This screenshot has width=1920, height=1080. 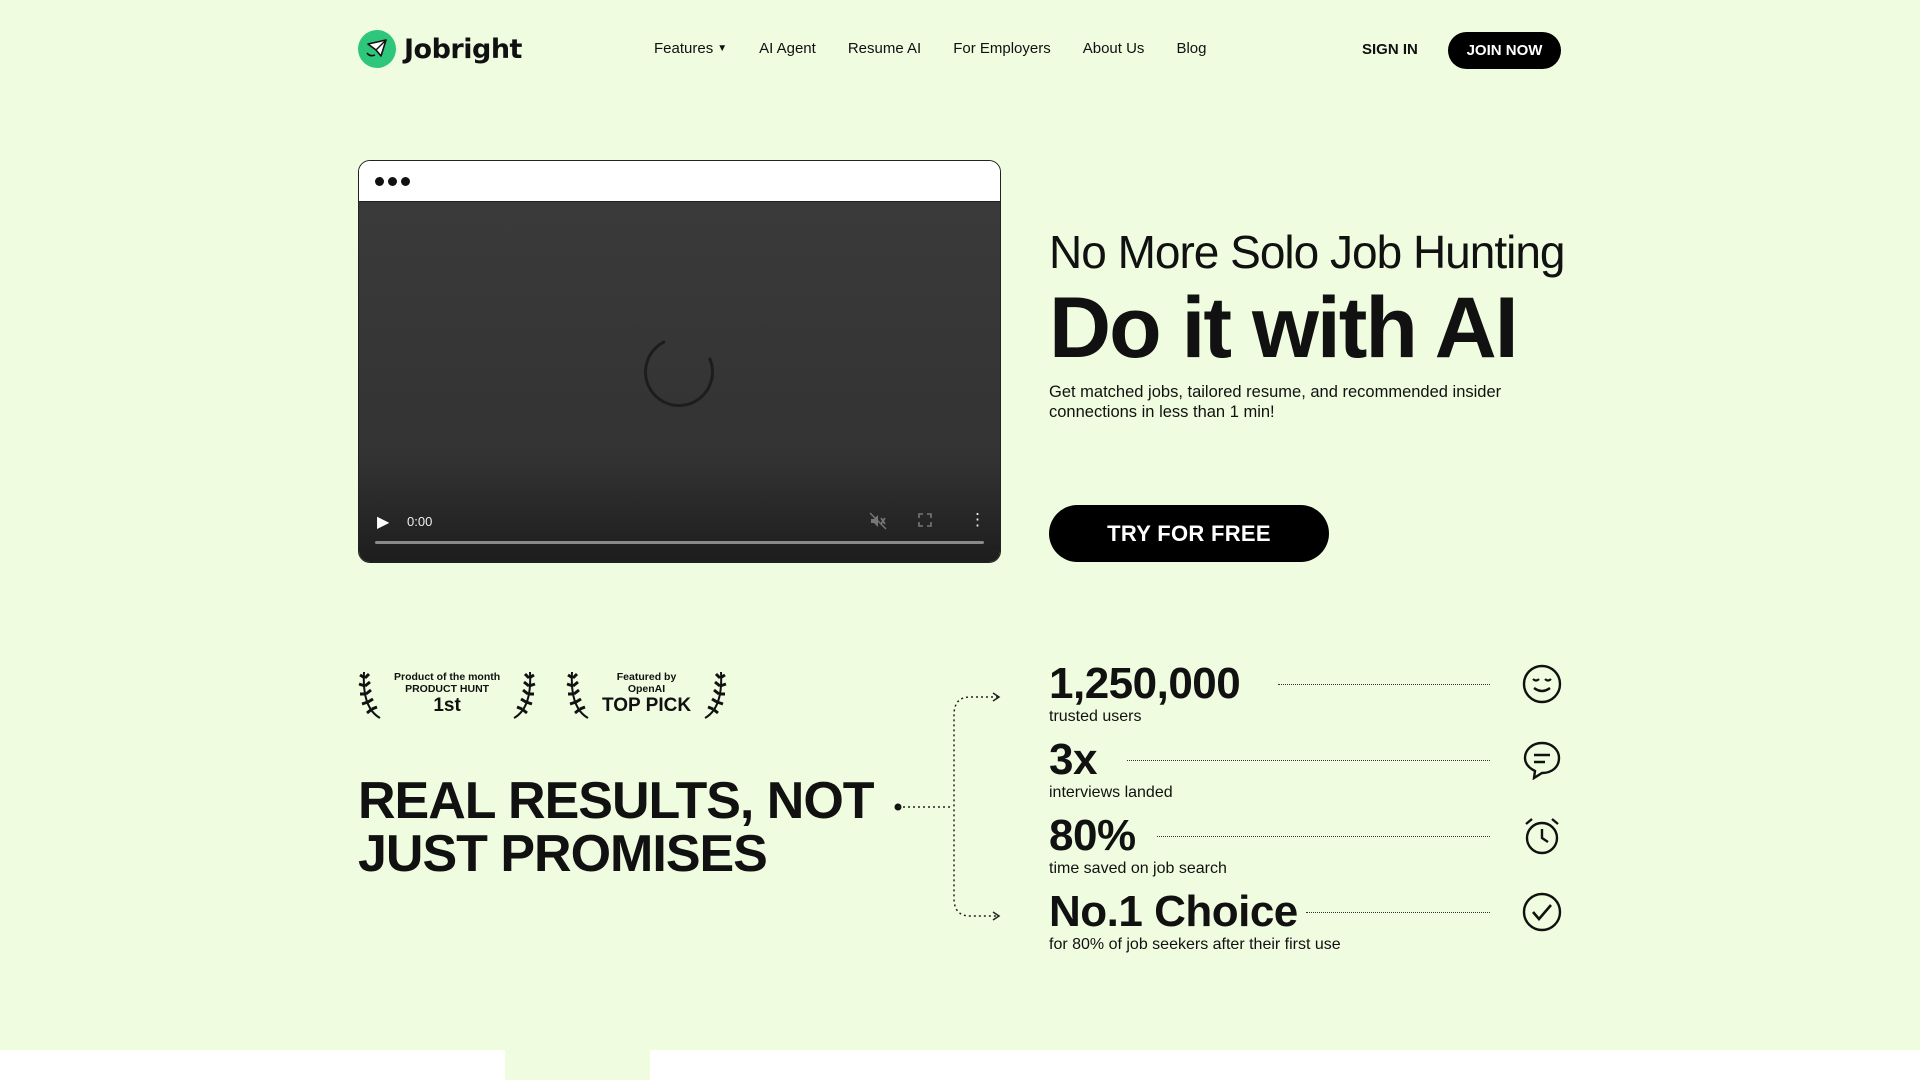 I want to click on nav-item-label: Blog, so click(x=1191, y=48).